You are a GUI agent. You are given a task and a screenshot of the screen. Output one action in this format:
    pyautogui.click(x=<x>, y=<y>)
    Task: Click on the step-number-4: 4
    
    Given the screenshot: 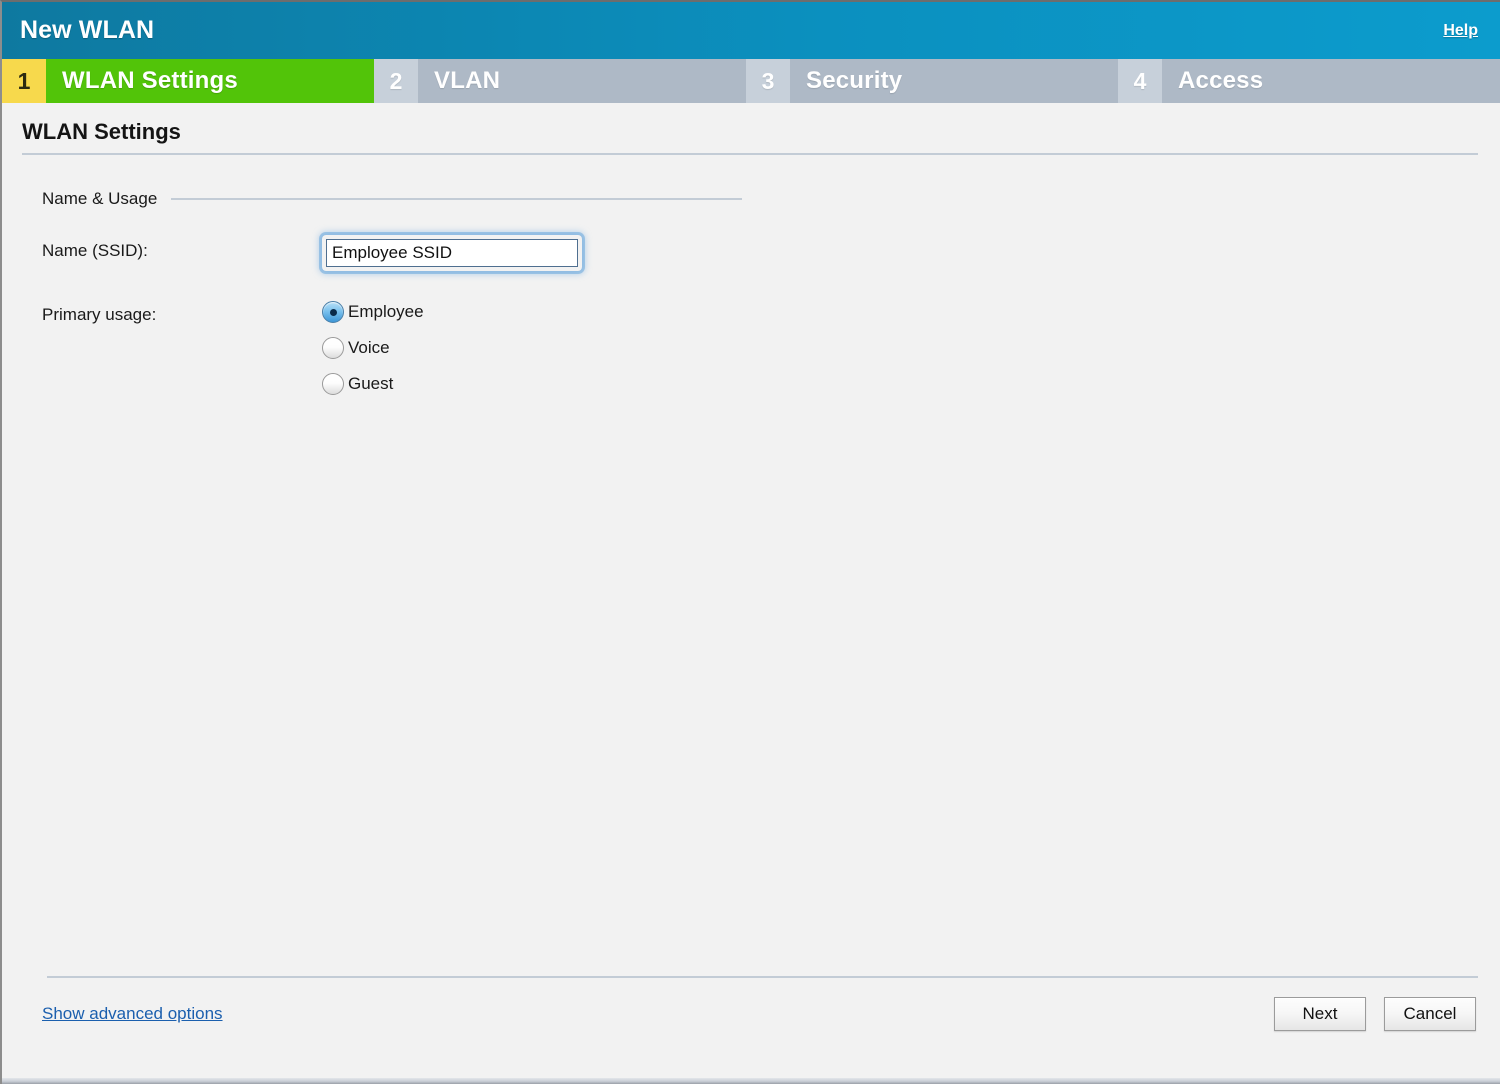 What is the action you would take?
    pyautogui.click(x=1140, y=81)
    